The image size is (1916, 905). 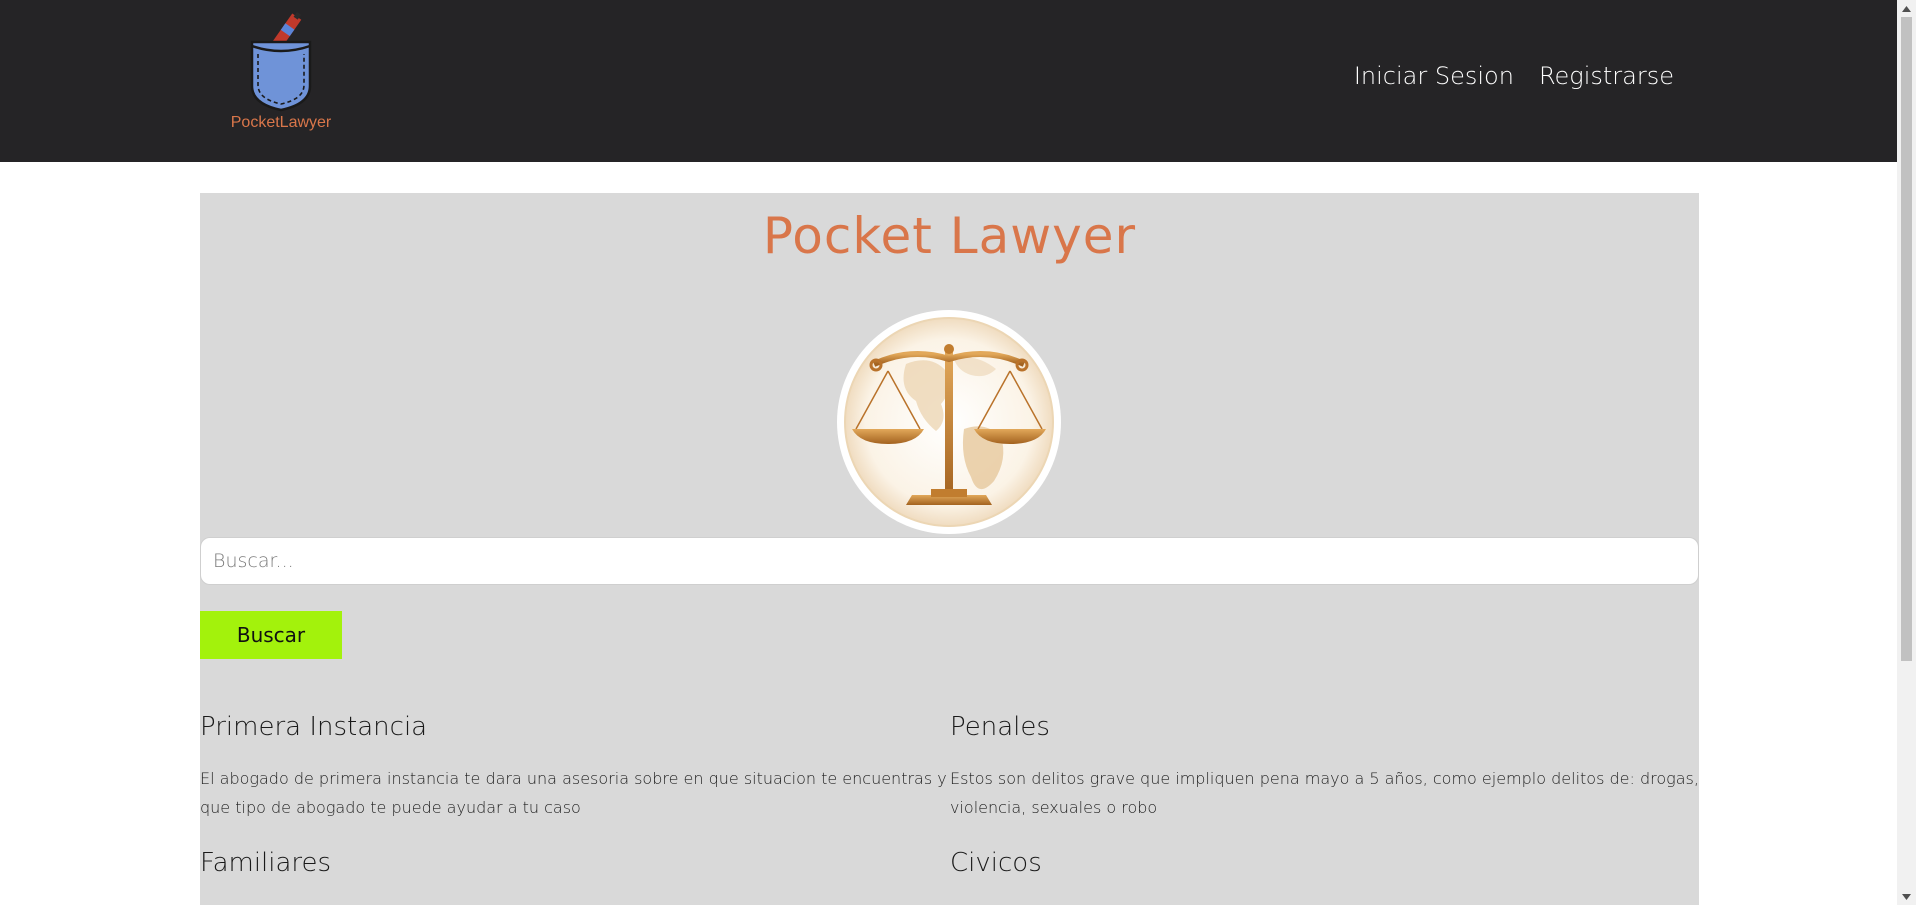 What do you see at coordinates (1434, 76) in the screenshot?
I see `login-link: Iniciar Sesion` at bounding box center [1434, 76].